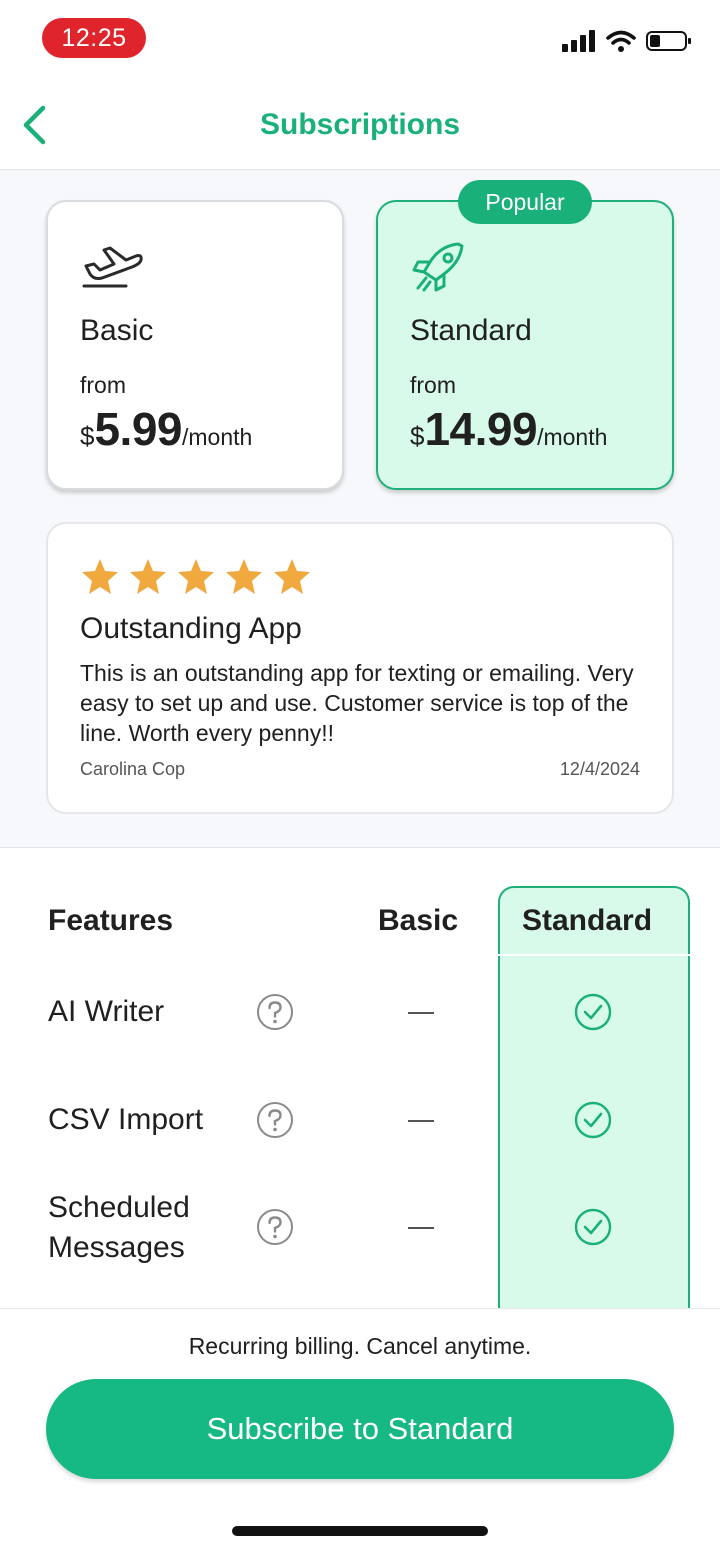  What do you see at coordinates (119, 1227) in the screenshot?
I see `feature-label: Scheduled Messages` at bounding box center [119, 1227].